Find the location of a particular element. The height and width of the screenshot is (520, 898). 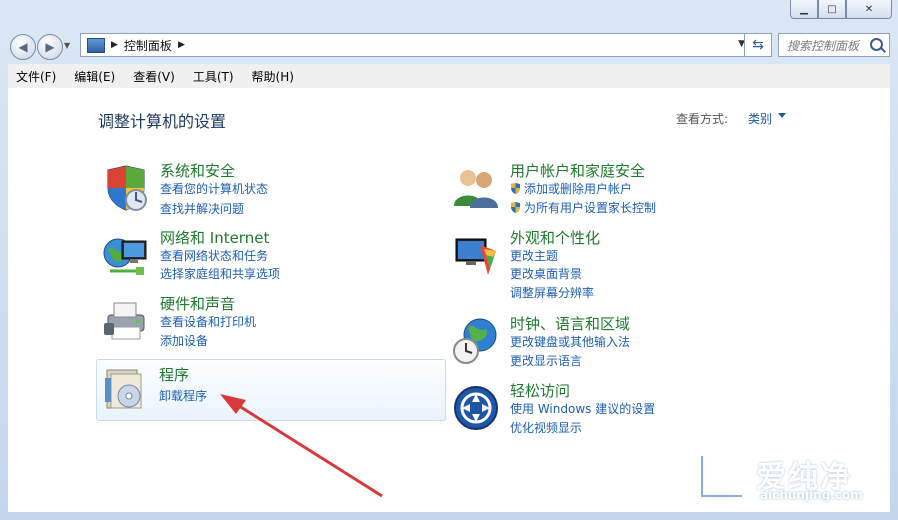

watermark-url: aichunjing.com is located at coordinates (811, 495).